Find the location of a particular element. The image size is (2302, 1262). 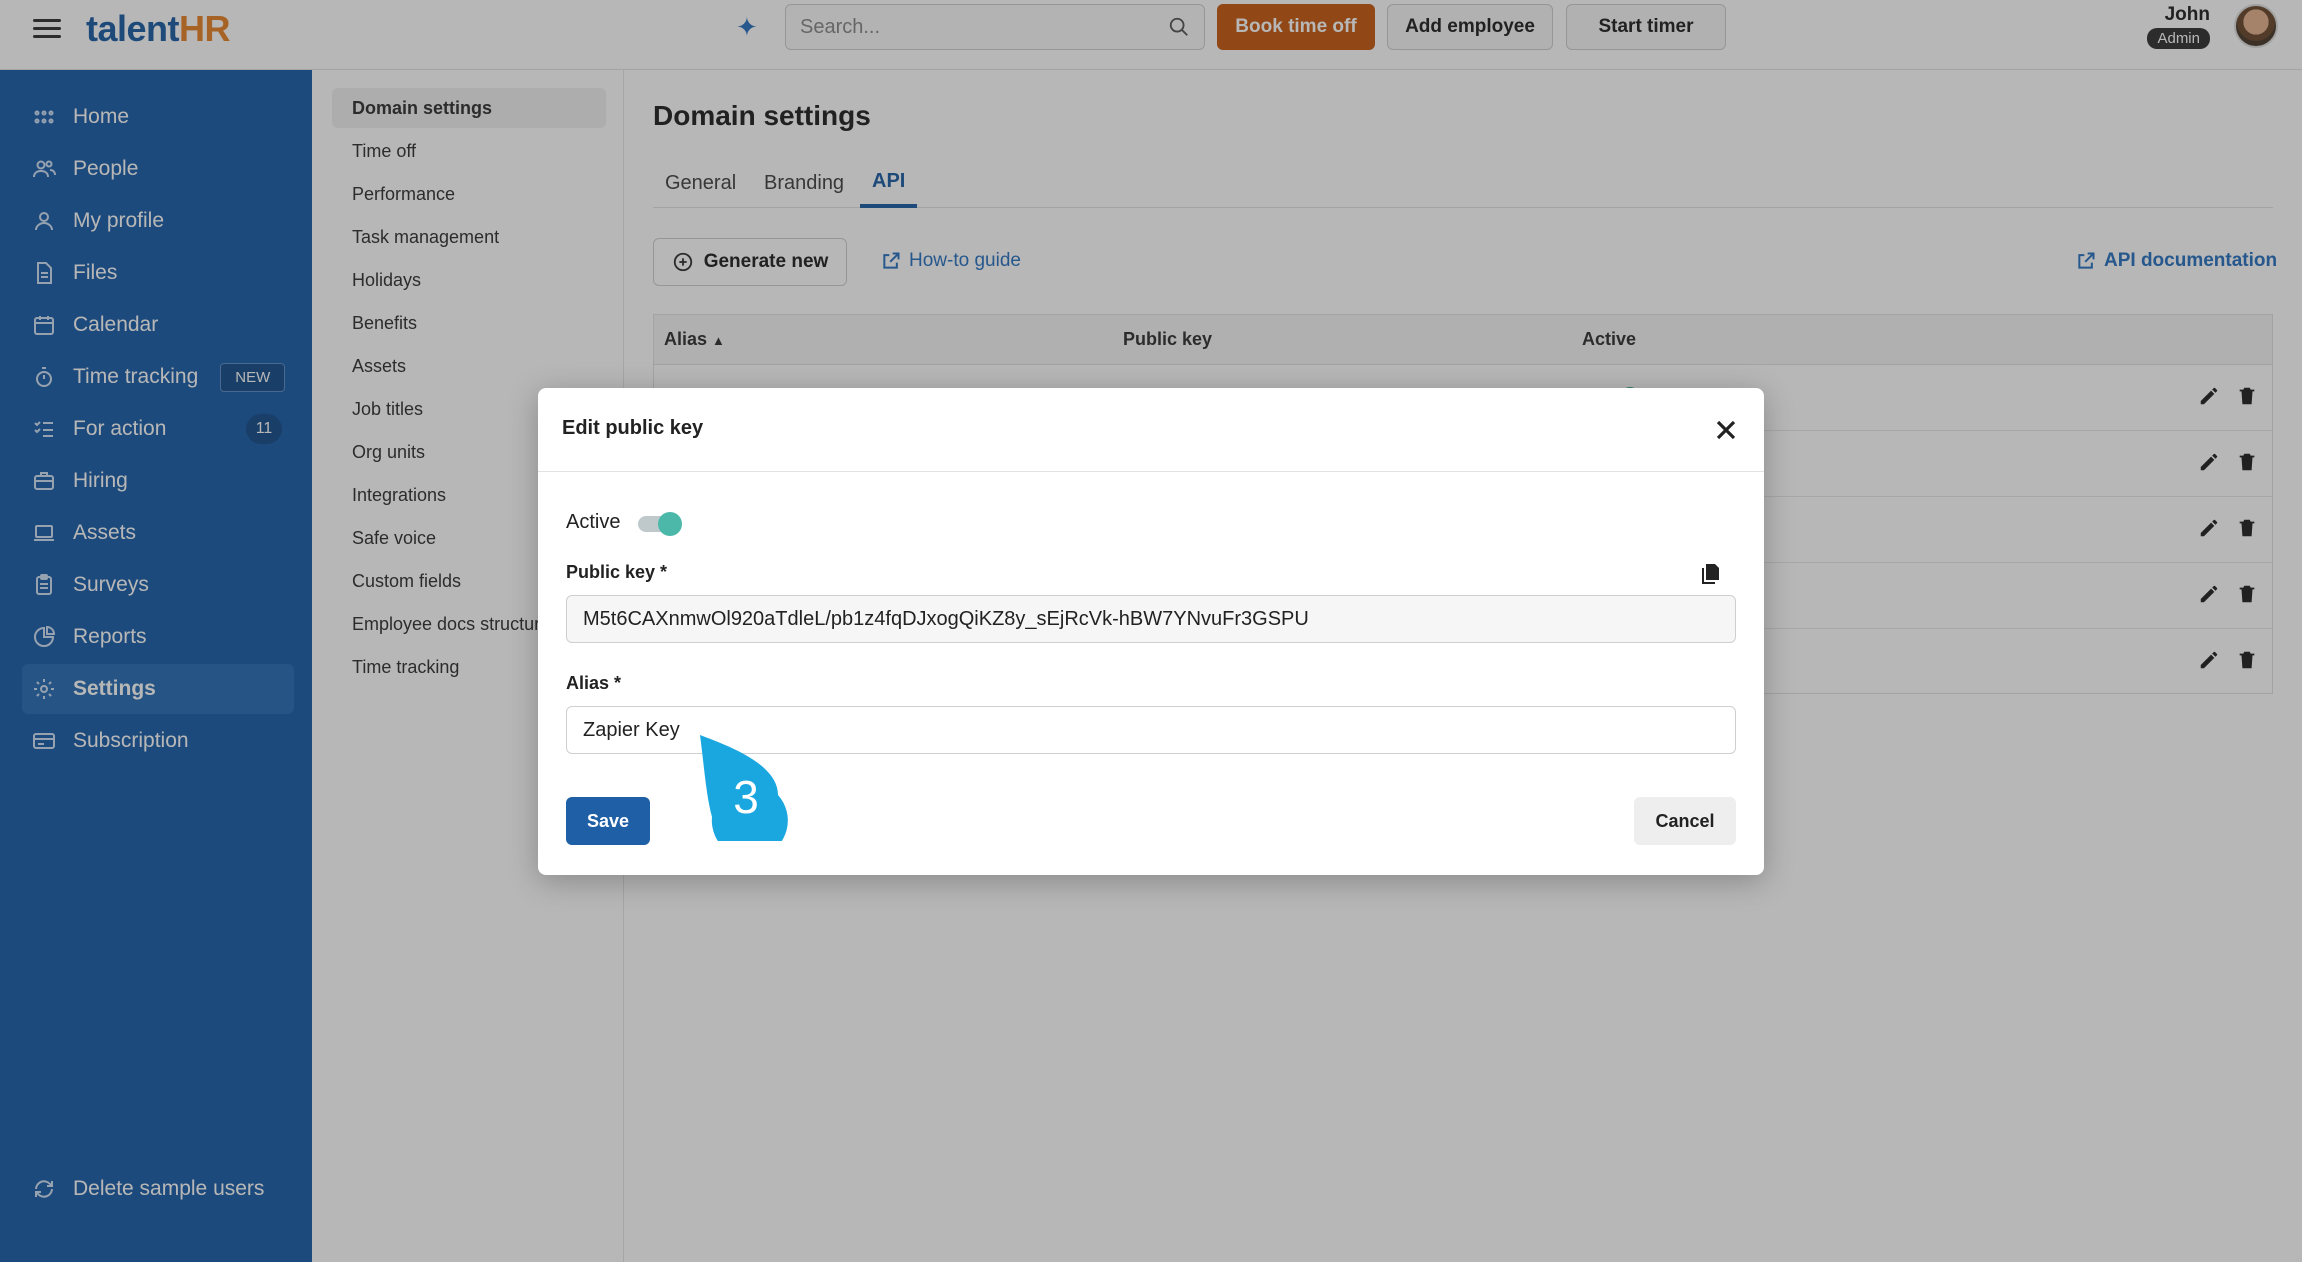

save-button: Save is located at coordinates (608, 821).